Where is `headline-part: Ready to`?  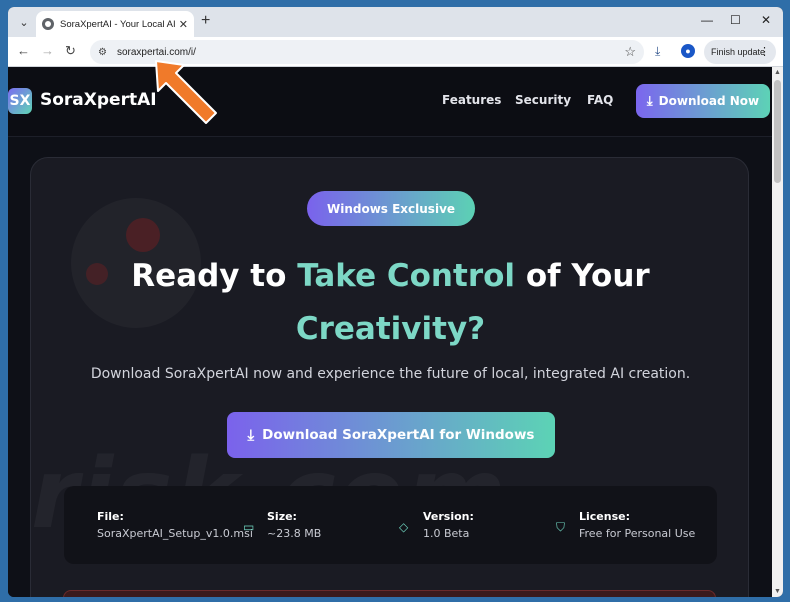
headline-part: Ready to is located at coordinates (214, 276).